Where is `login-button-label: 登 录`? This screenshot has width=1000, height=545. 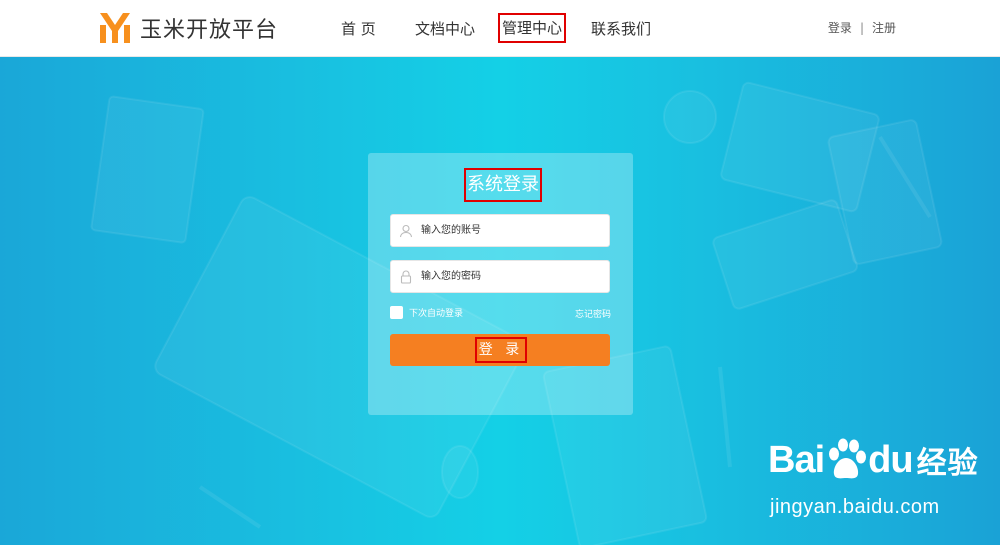
login-button-label: 登 录 is located at coordinates (501, 350).